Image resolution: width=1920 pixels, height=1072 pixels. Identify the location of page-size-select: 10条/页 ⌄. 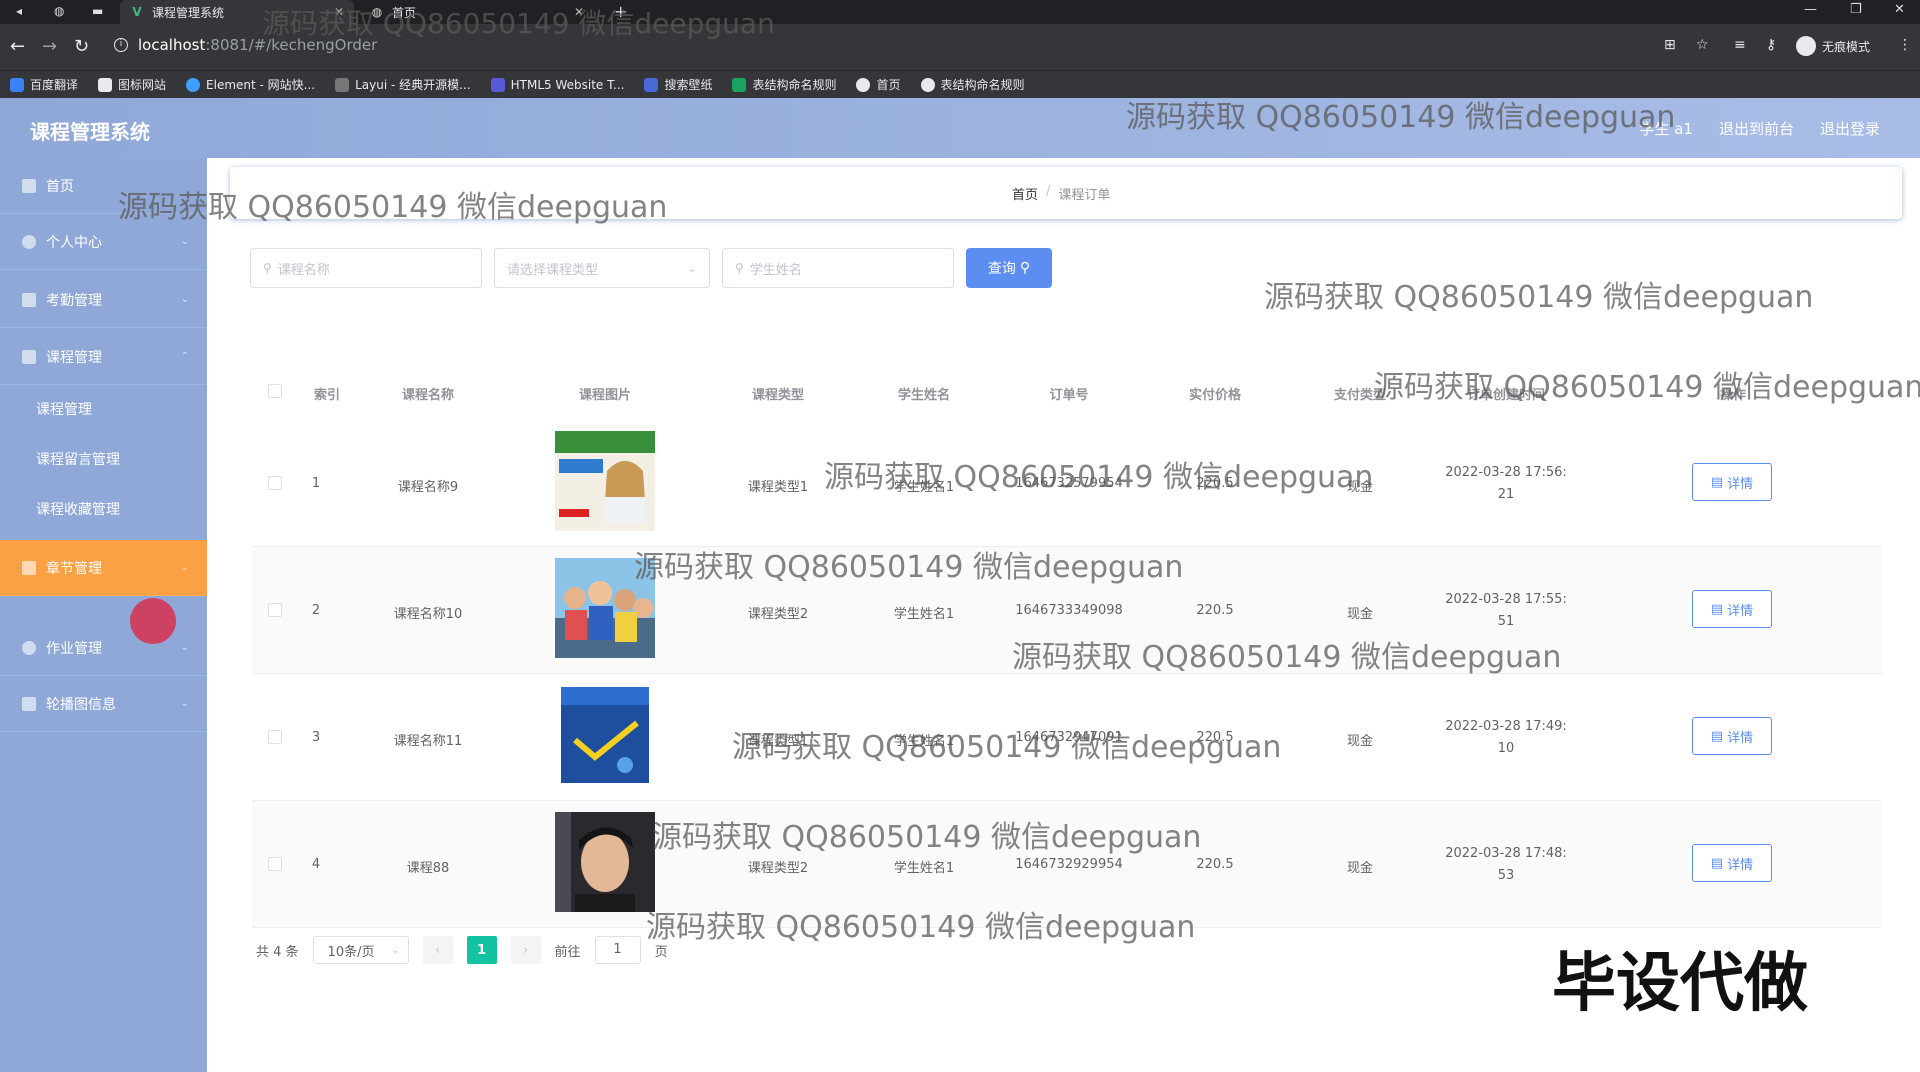
(360, 950).